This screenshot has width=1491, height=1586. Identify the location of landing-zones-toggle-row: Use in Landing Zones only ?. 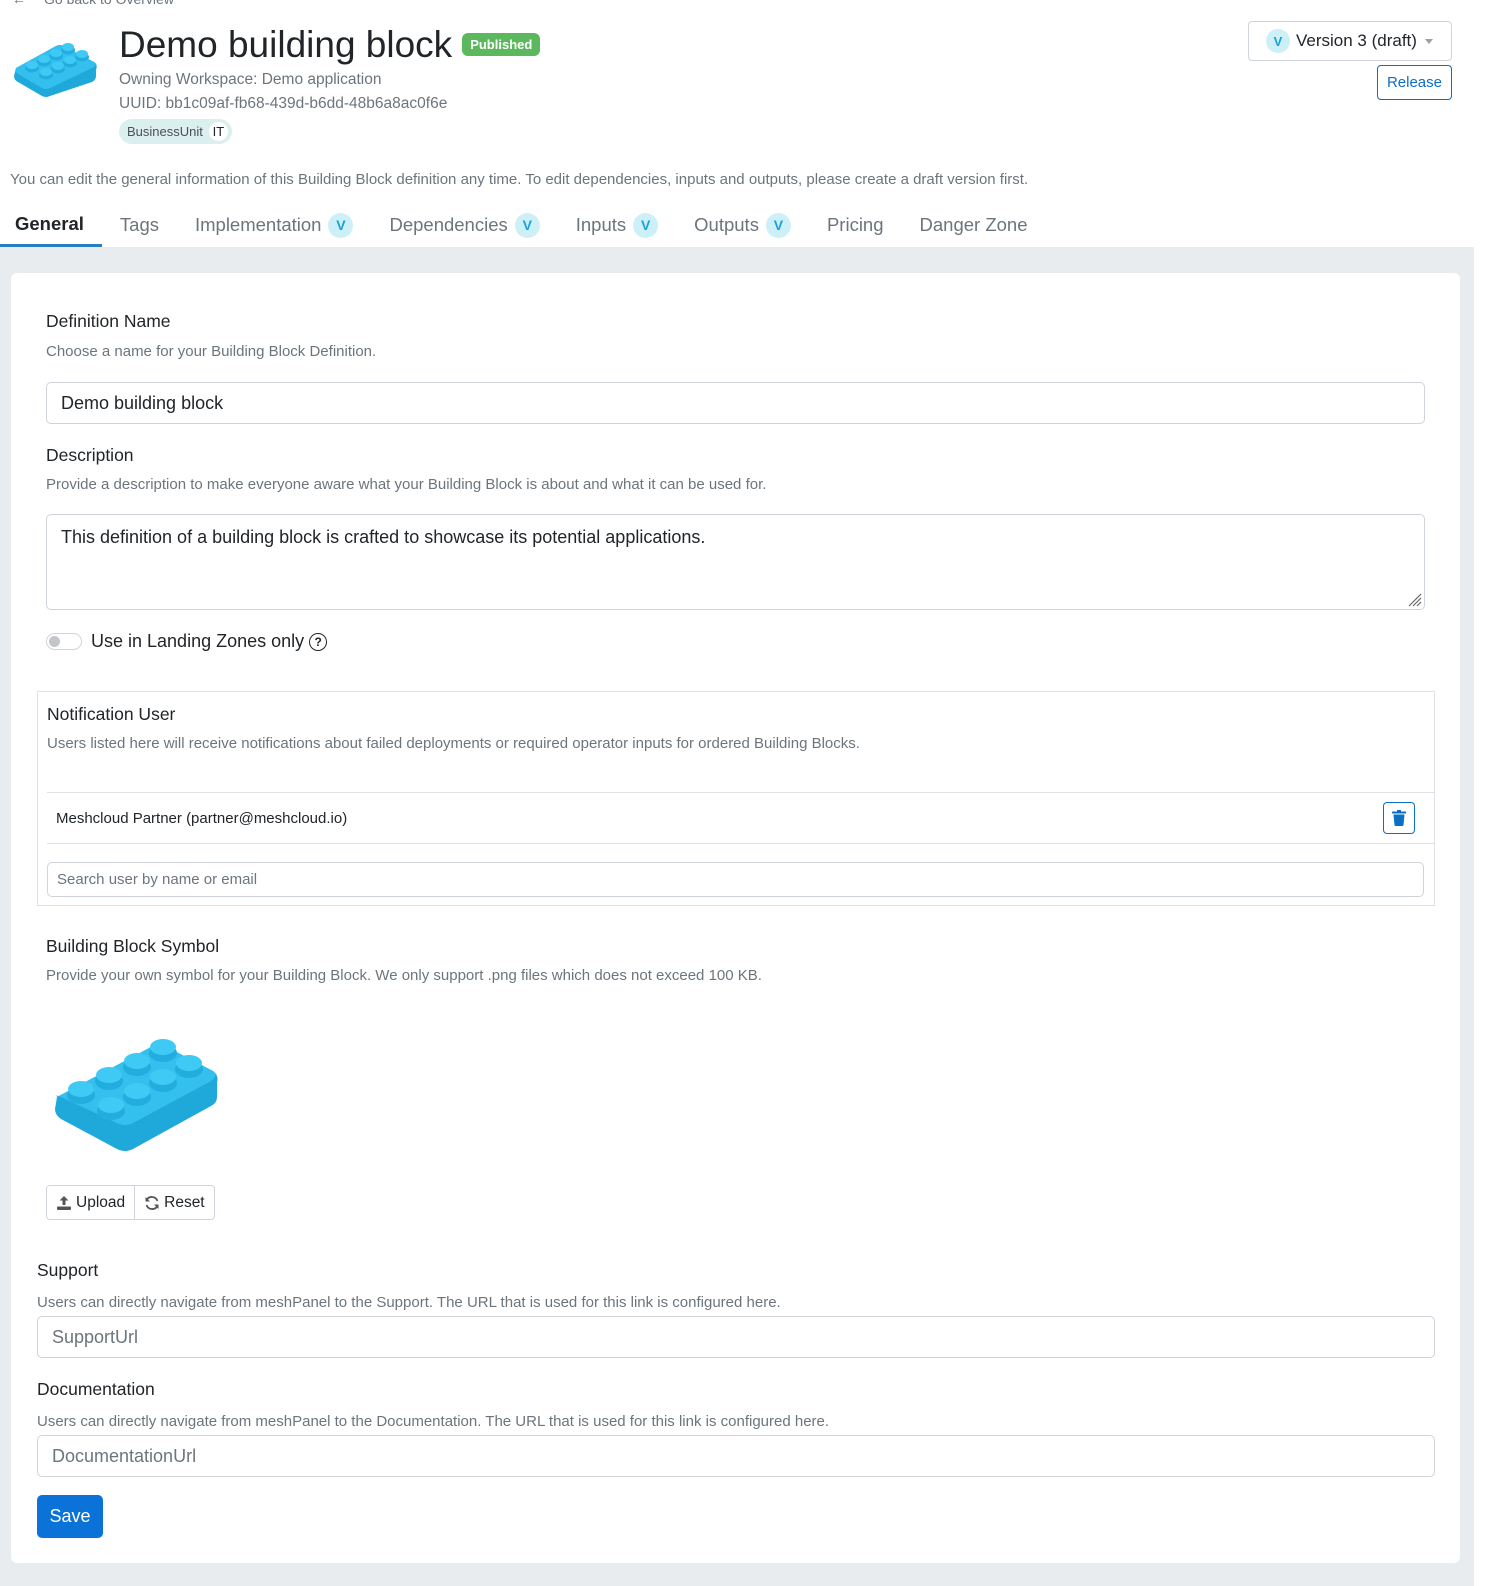
(187, 641).